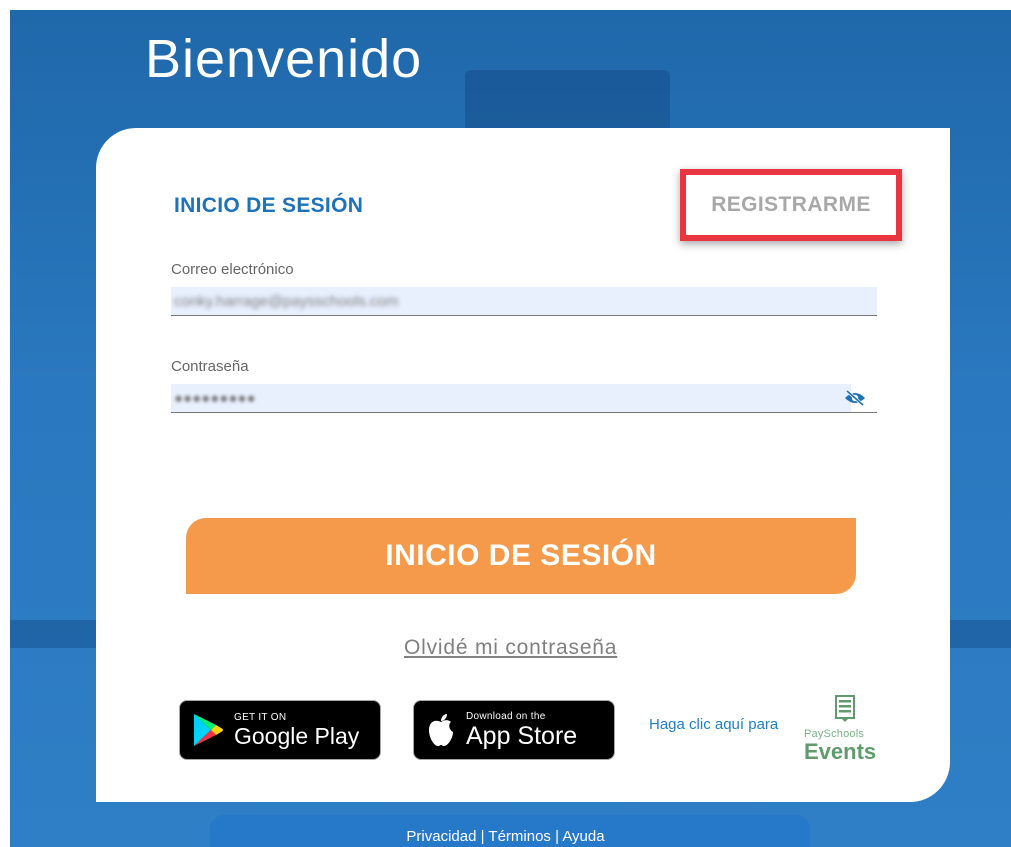  Describe the element at coordinates (441, 836) in the screenshot. I see `footer-privacy-link: Privacidad` at that location.